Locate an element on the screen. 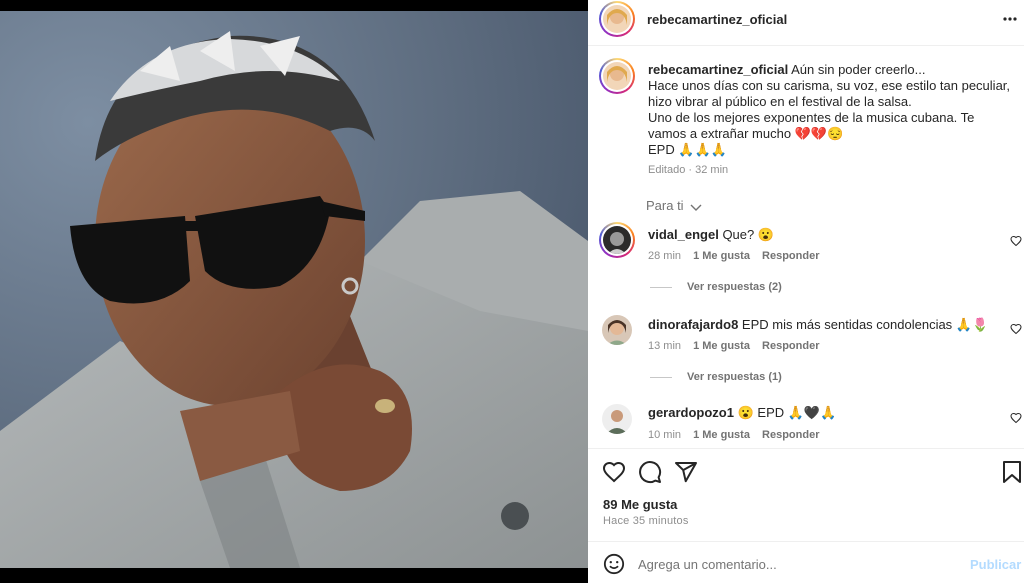 This screenshot has width=1024, height=583. caption-meta: Editado · 32 min is located at coordinates (688, 170).